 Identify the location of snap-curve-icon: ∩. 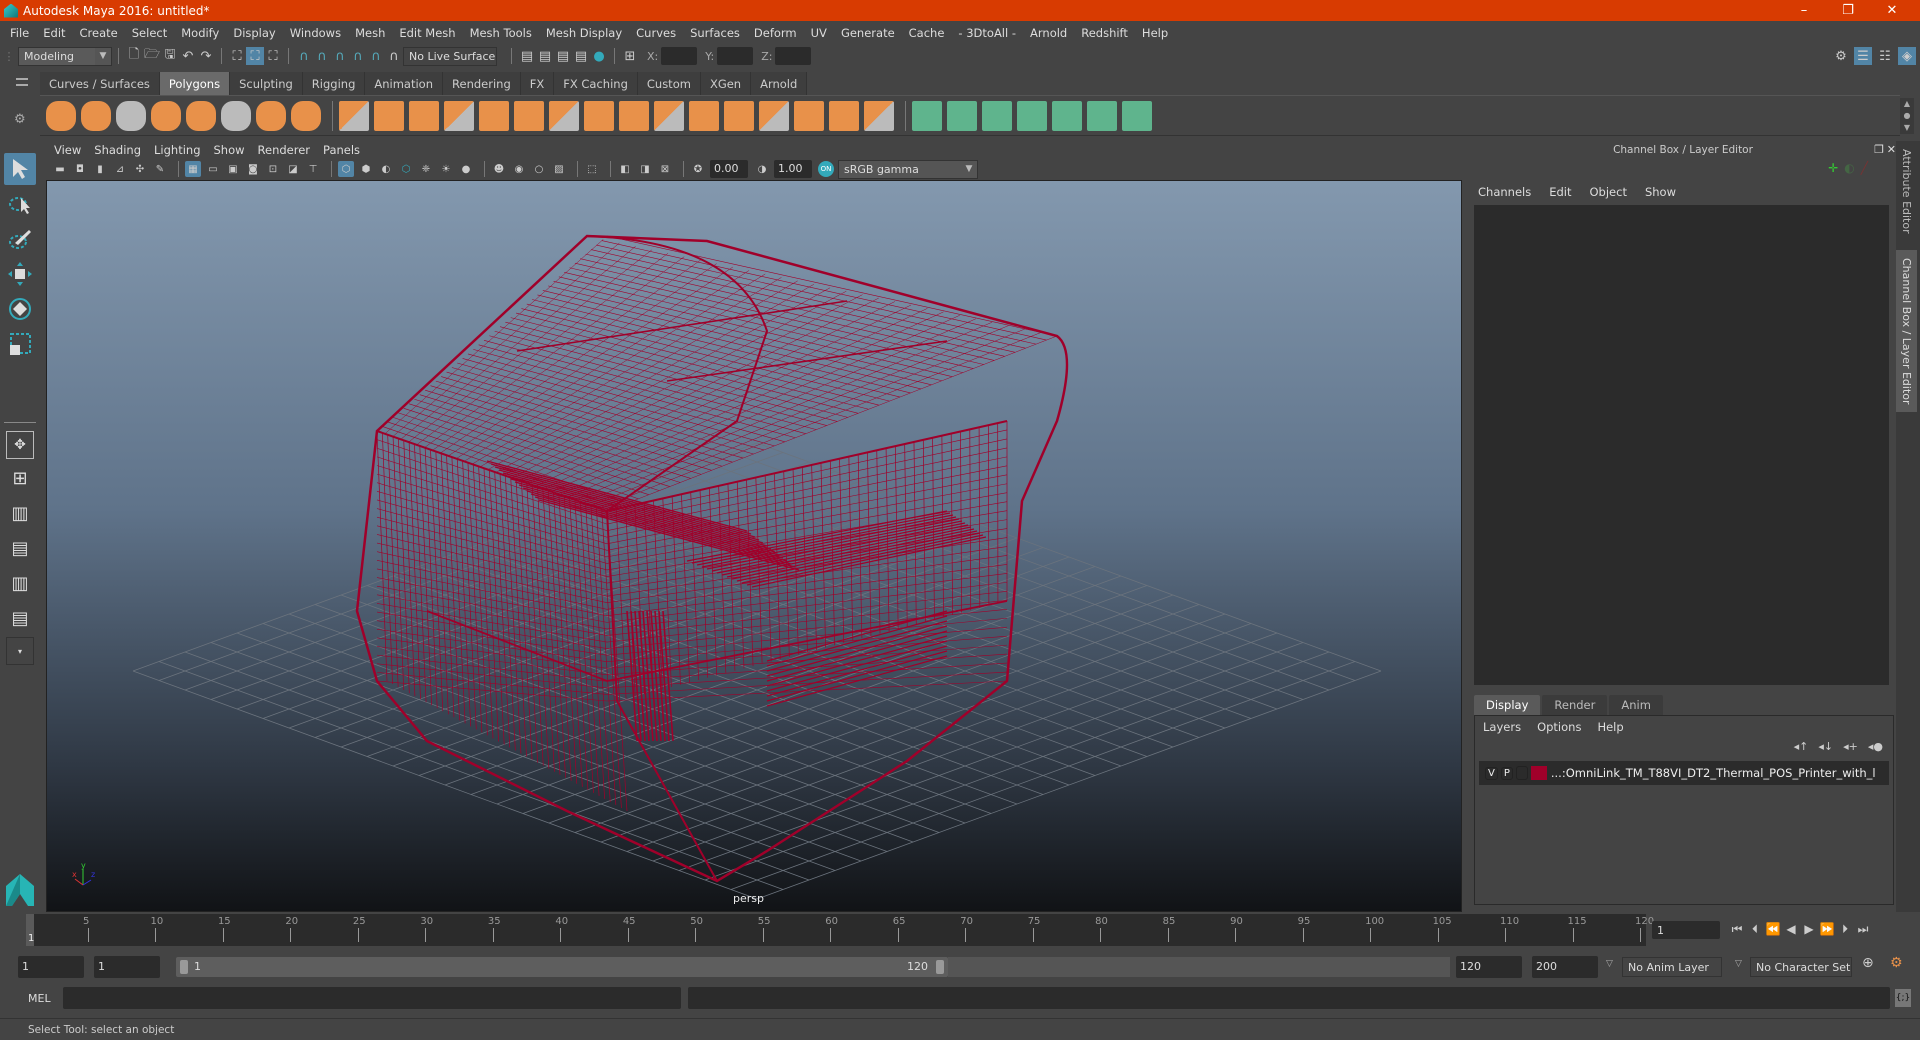
(322, 56).